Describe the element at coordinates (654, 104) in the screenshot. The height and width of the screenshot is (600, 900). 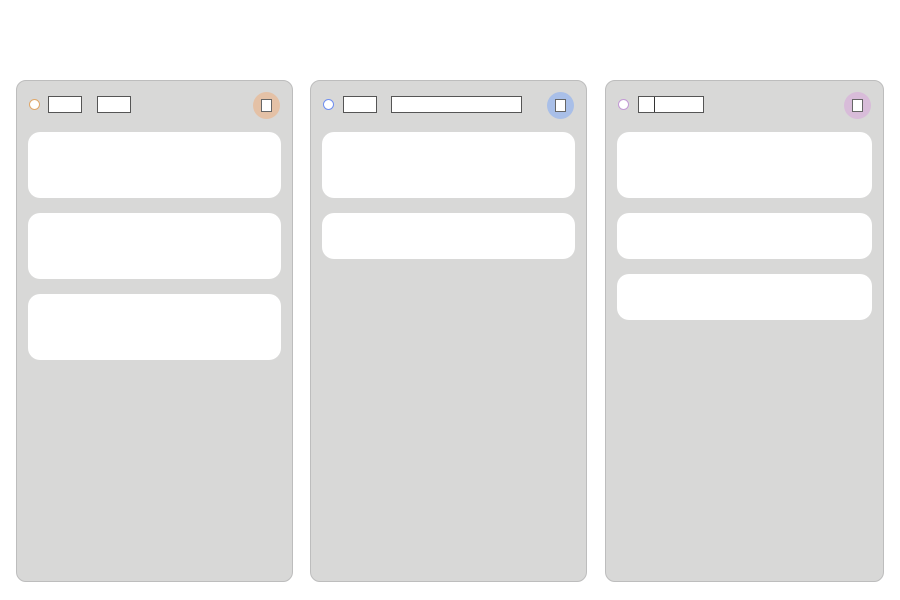
I see `text-caret` at that location.